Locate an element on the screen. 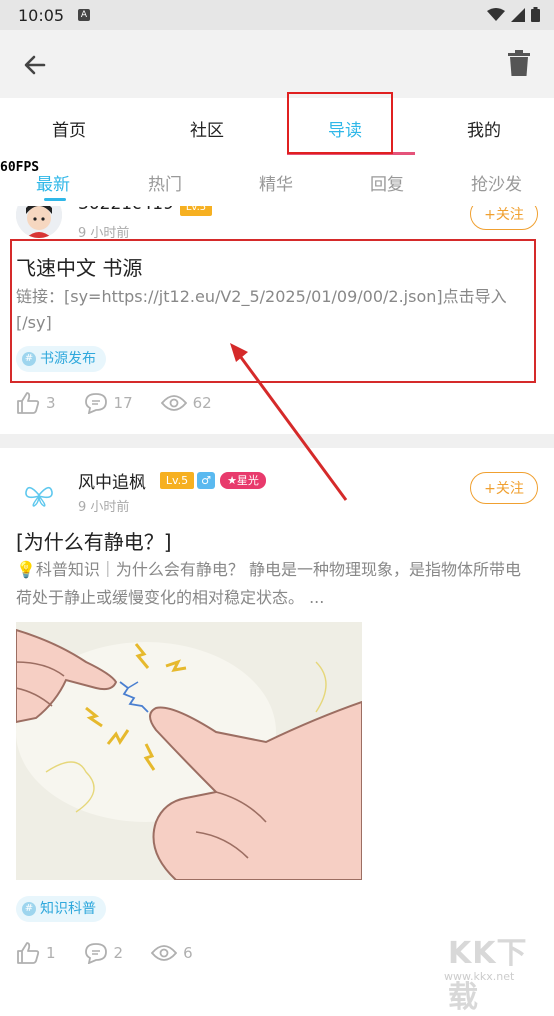  view-count-item: 62 is located at coordinates (186, 403).